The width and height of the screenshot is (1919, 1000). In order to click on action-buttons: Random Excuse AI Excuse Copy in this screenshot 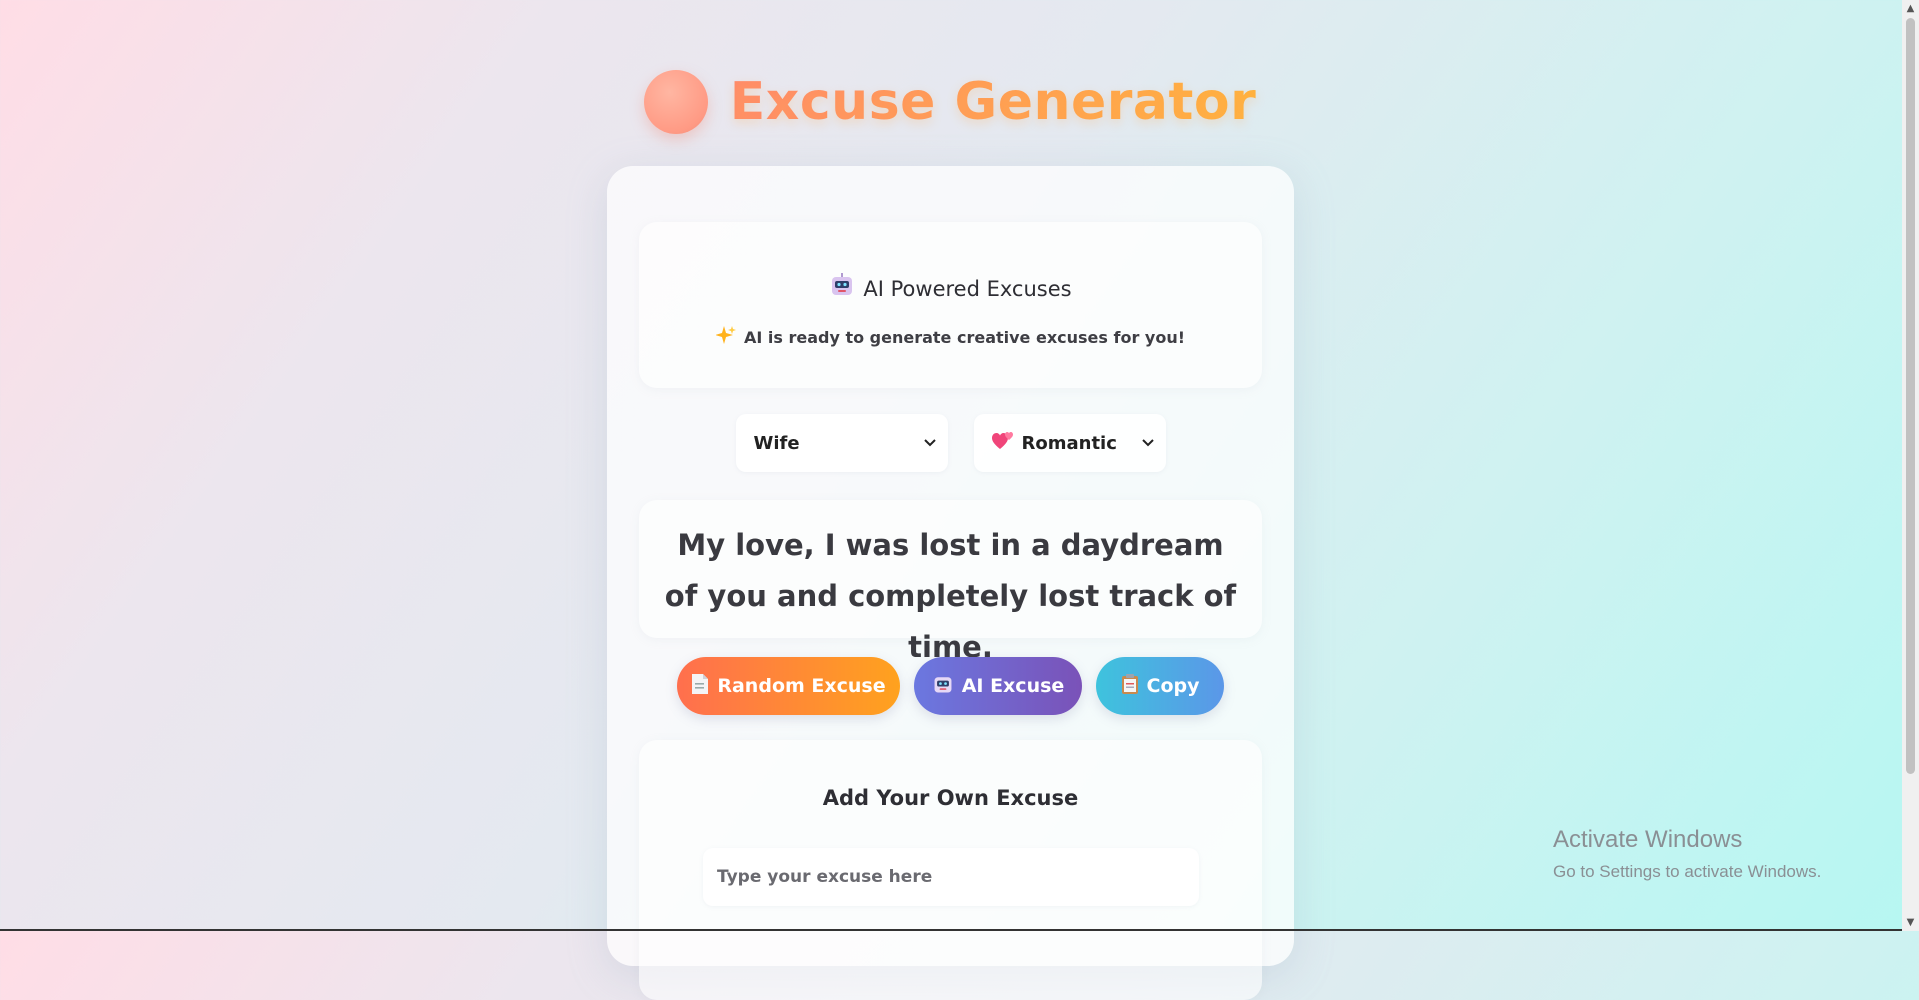, I will do `click(950, 686)`.